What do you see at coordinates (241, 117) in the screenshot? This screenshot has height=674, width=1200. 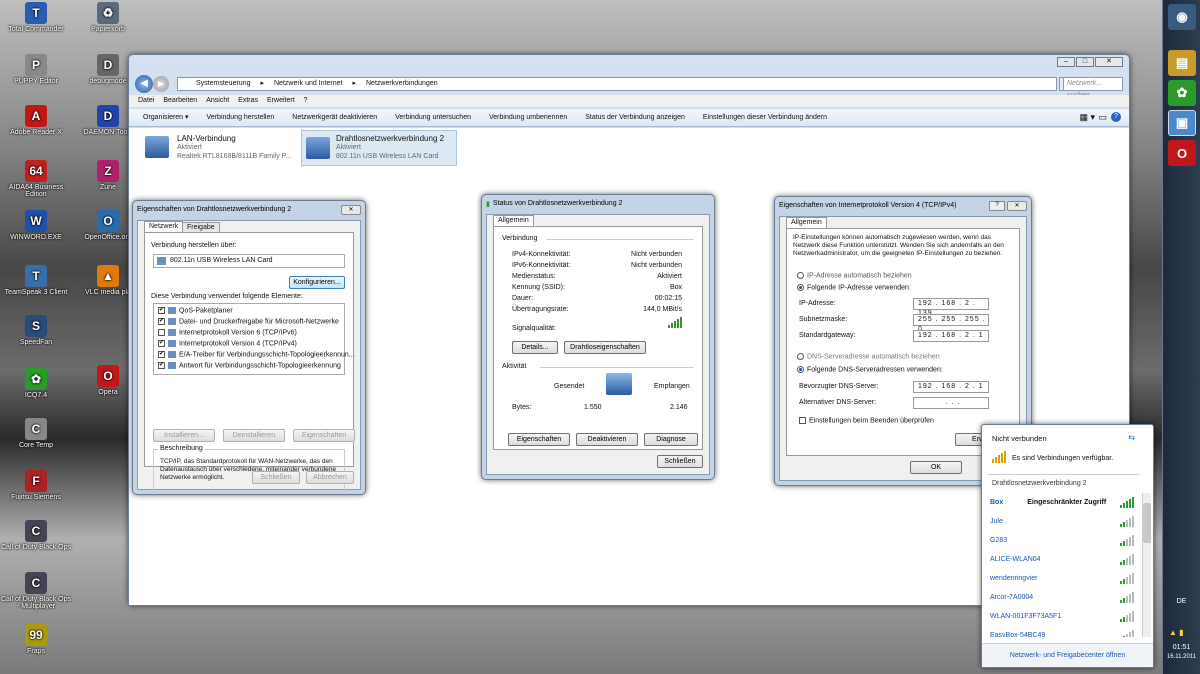 I see `connect-button: Verbindung herstellen` at bounding box center [241, 117].